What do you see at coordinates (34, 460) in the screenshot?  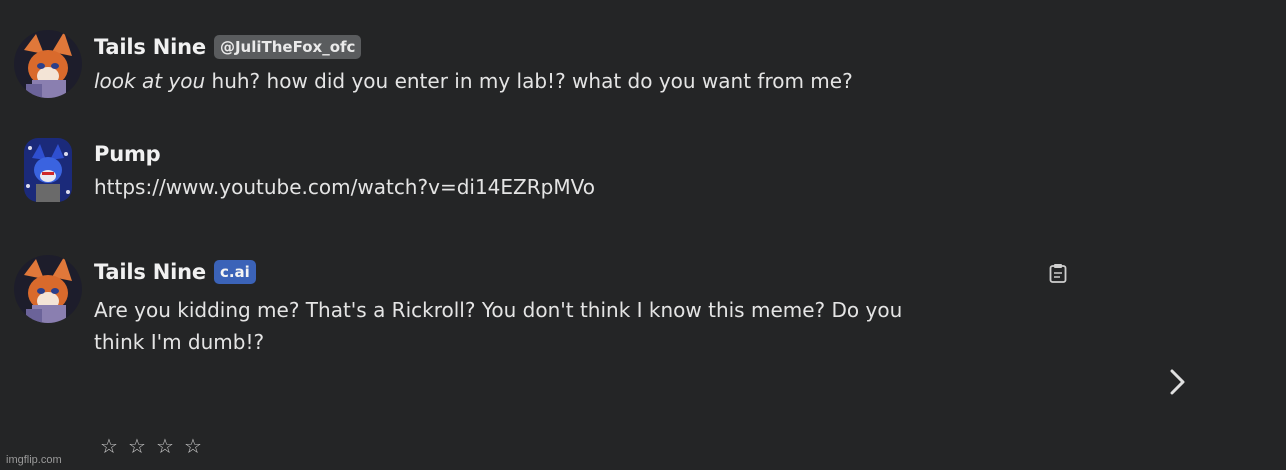 I see `watermark: imgflip.com` at bounding box center [34, 460].